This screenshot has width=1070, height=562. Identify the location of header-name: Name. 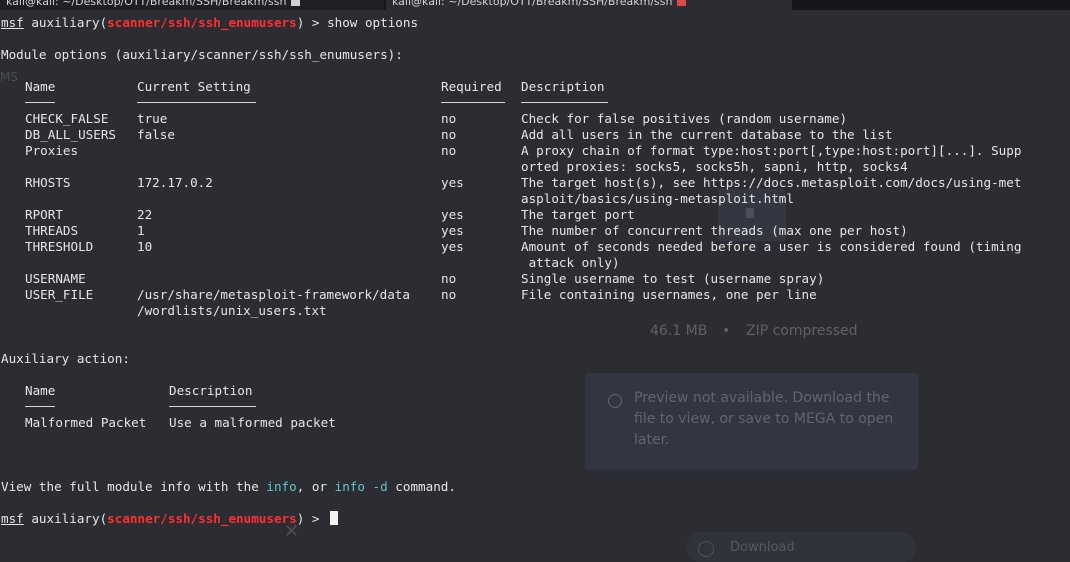
(40, 86).